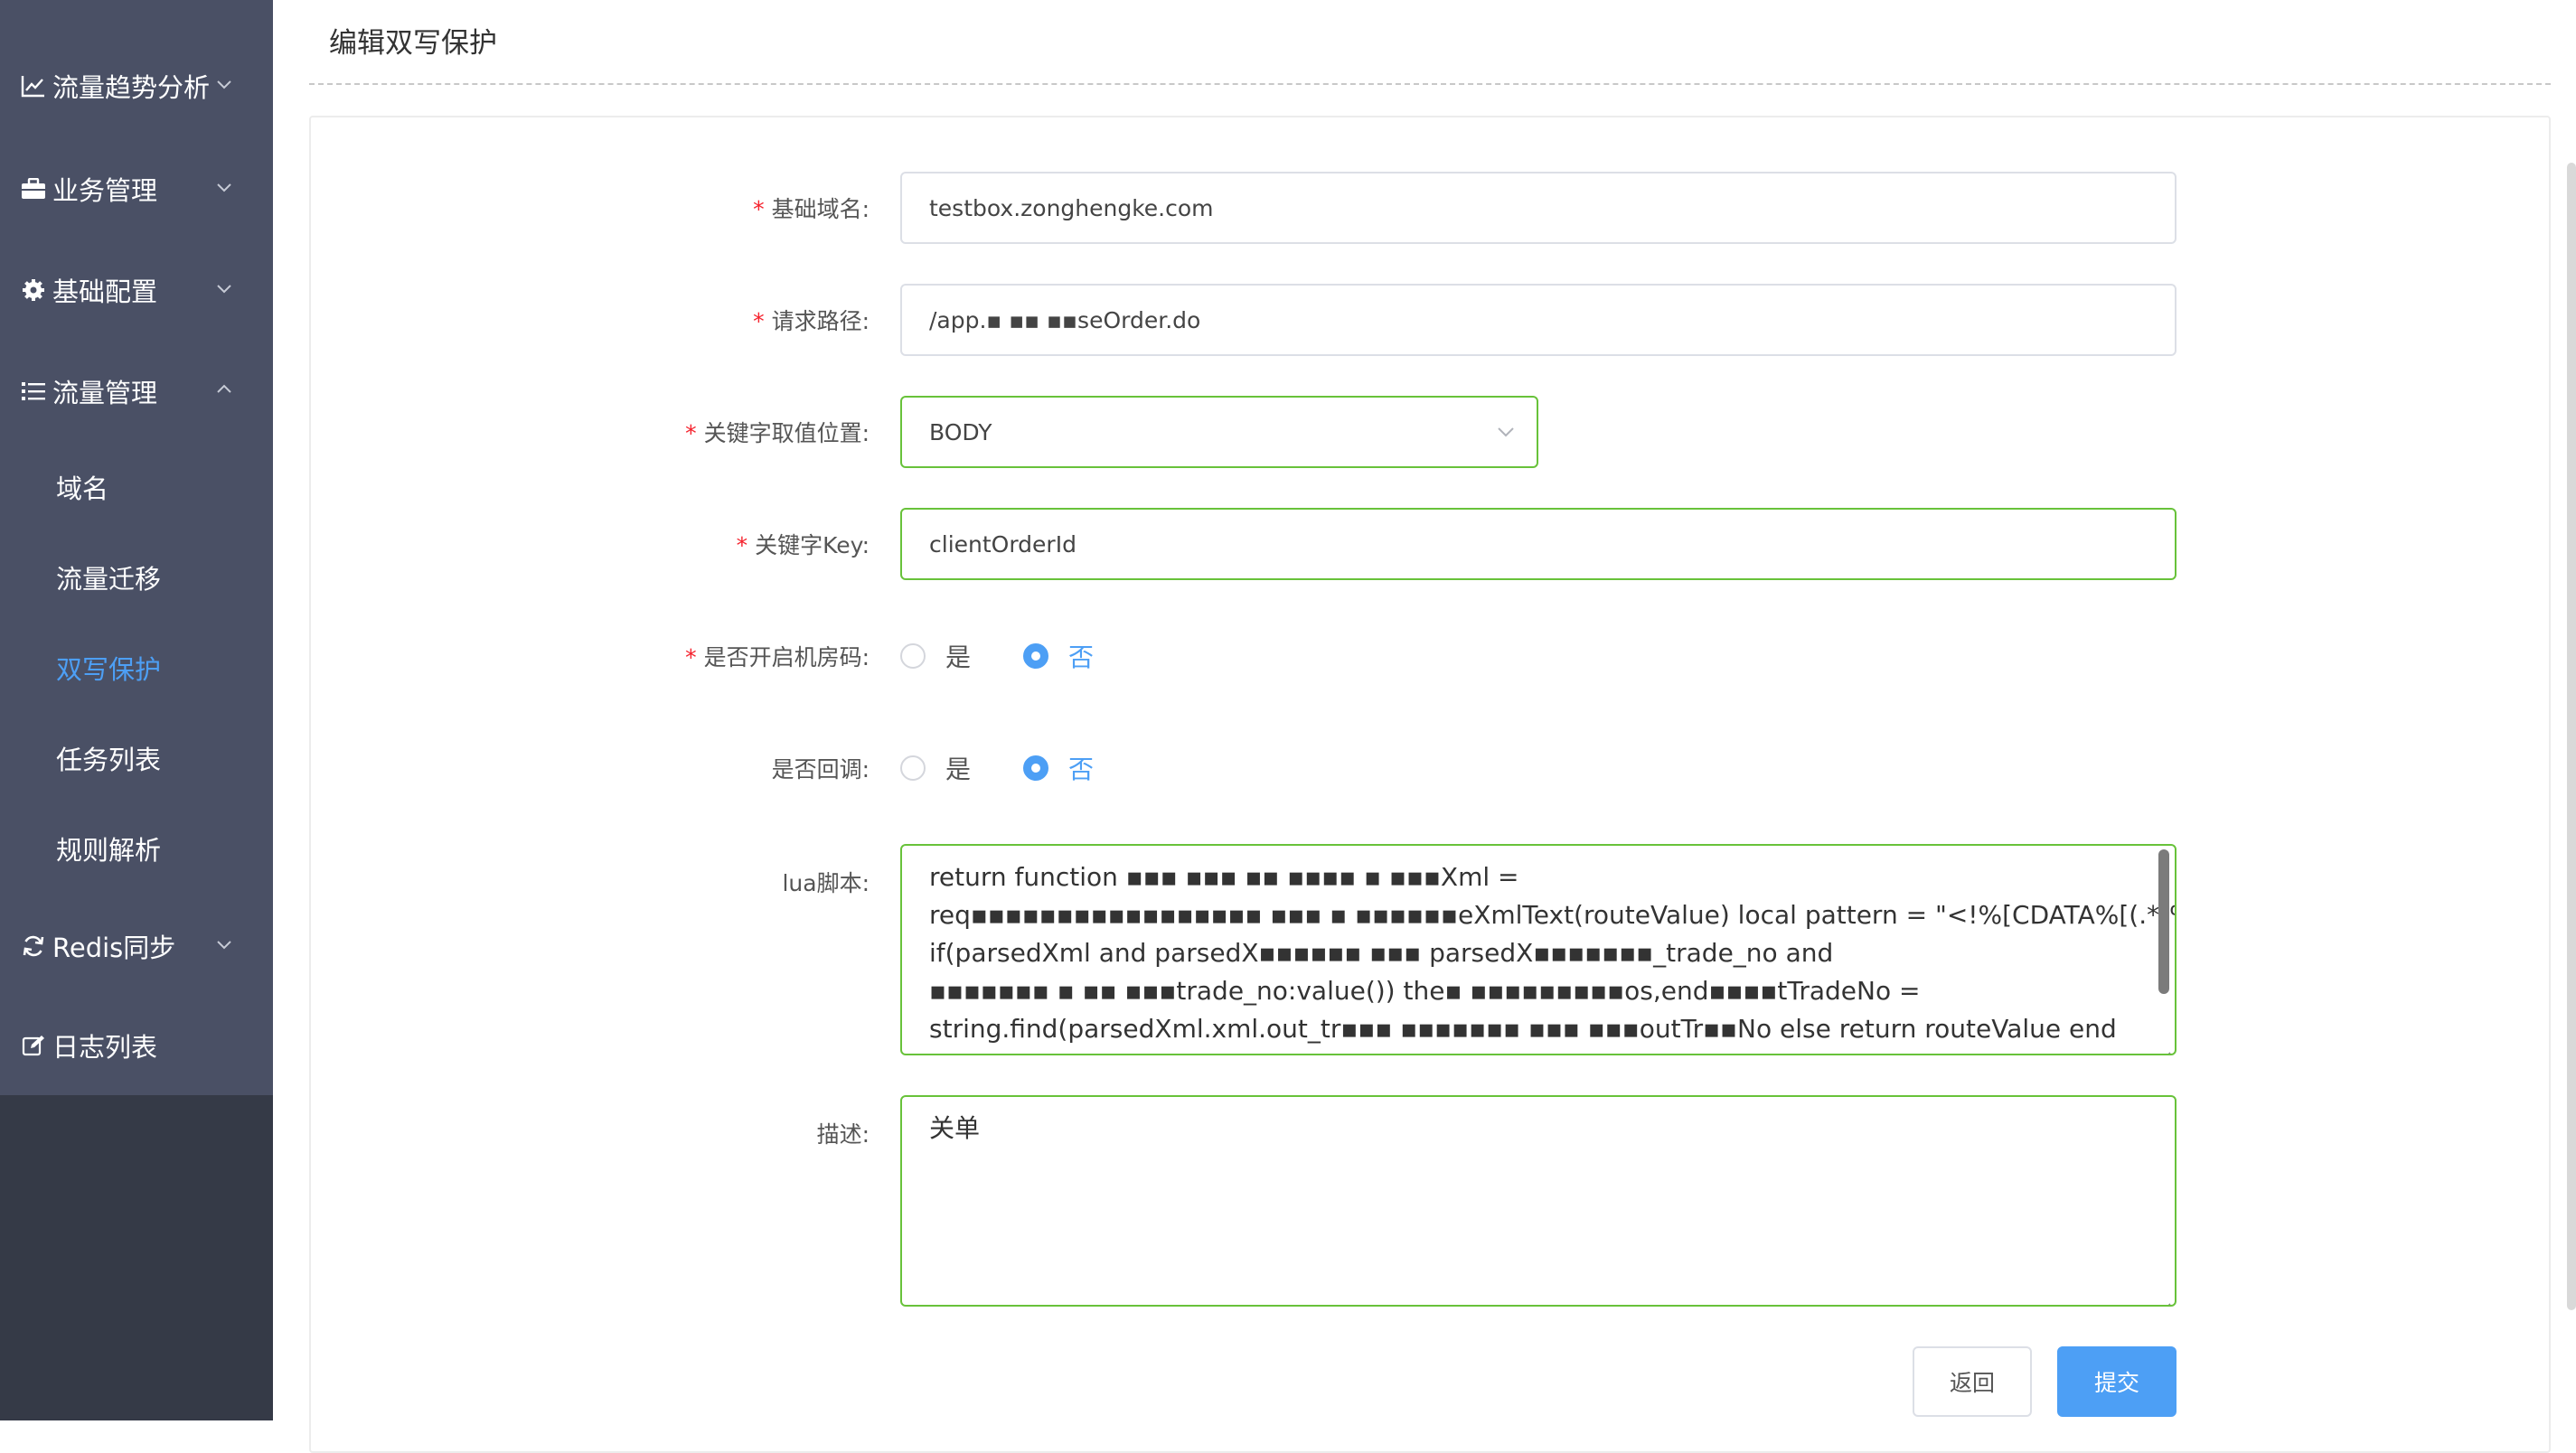  What do you see at coordinates (114, 948) in the screenshot?
I see `sidebar-item-label: Redis同步` at bounding box center [114, 948].